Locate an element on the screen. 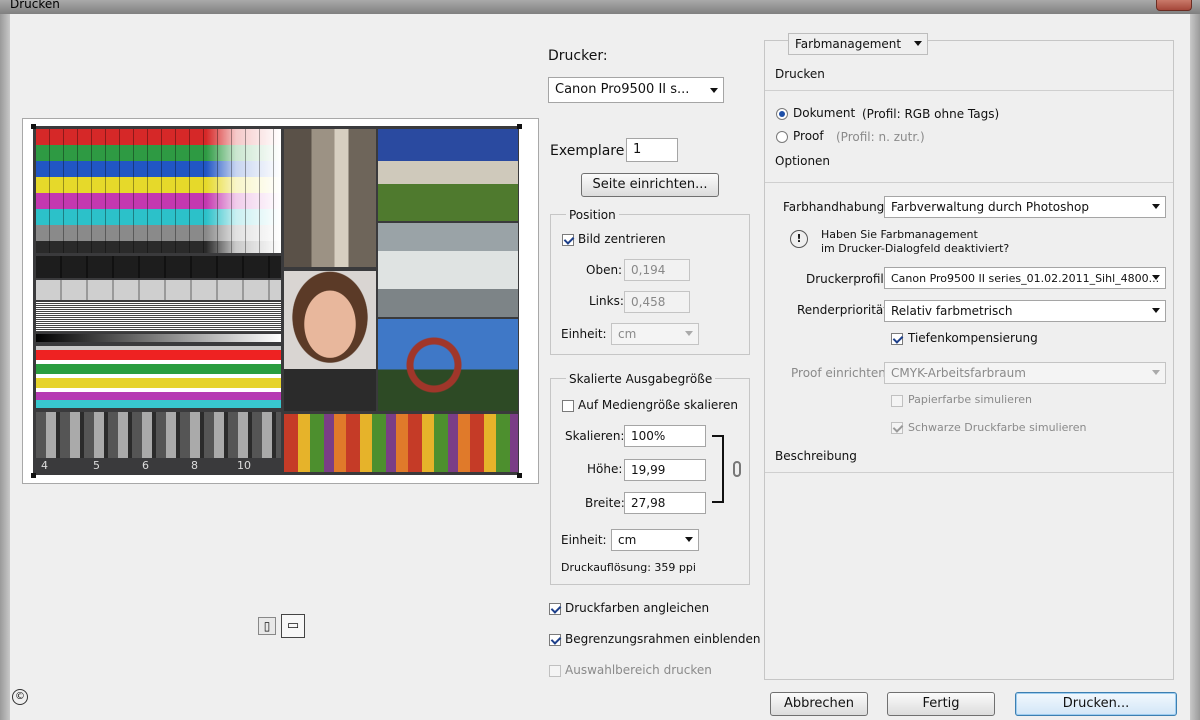 The height and width of the screenshot is (720, 1200). print-selection-label: Auswahlbereich drucken is located at coordinates (638, 670).